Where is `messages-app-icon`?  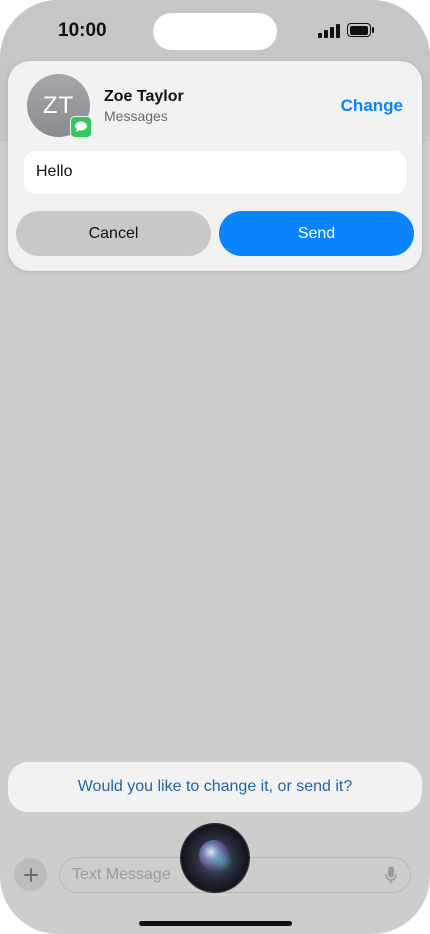
messages-app-icon is located at coordinates (81, 127).